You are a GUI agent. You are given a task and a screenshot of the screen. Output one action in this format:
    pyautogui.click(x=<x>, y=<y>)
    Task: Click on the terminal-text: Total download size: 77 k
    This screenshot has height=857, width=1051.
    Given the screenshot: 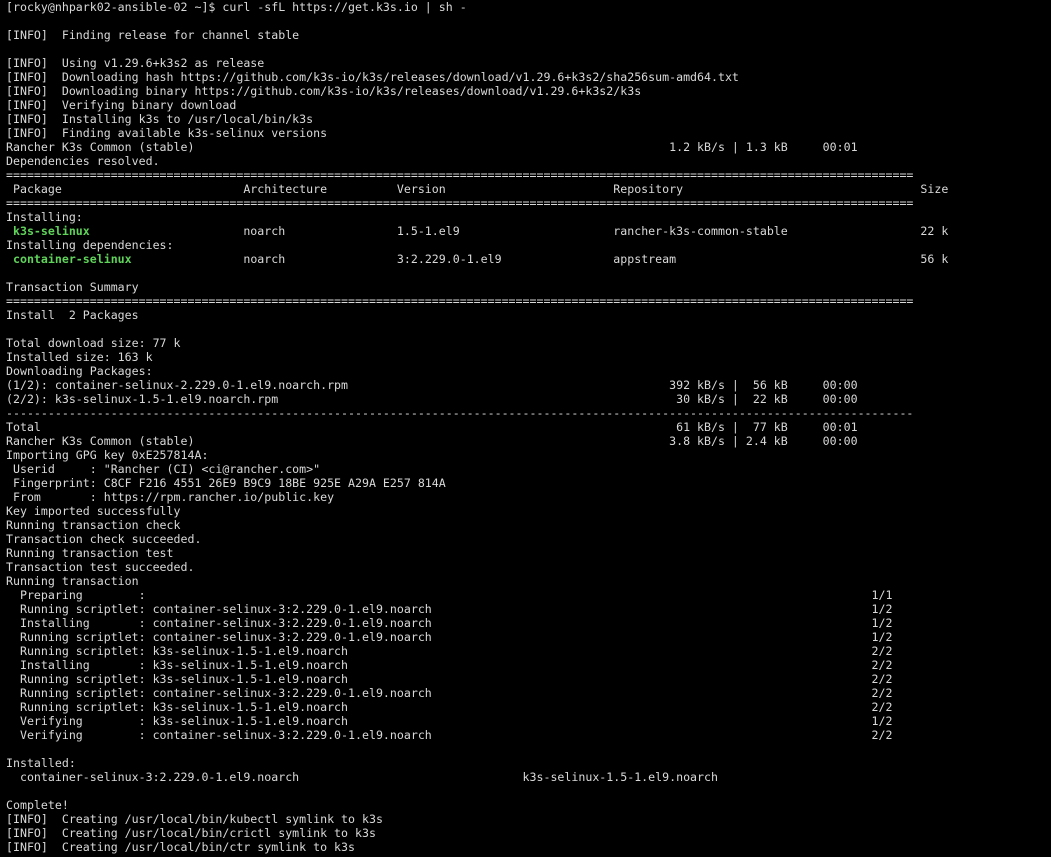 What is the action you would take?
    pyautogui.click(x=93, y=343)
    